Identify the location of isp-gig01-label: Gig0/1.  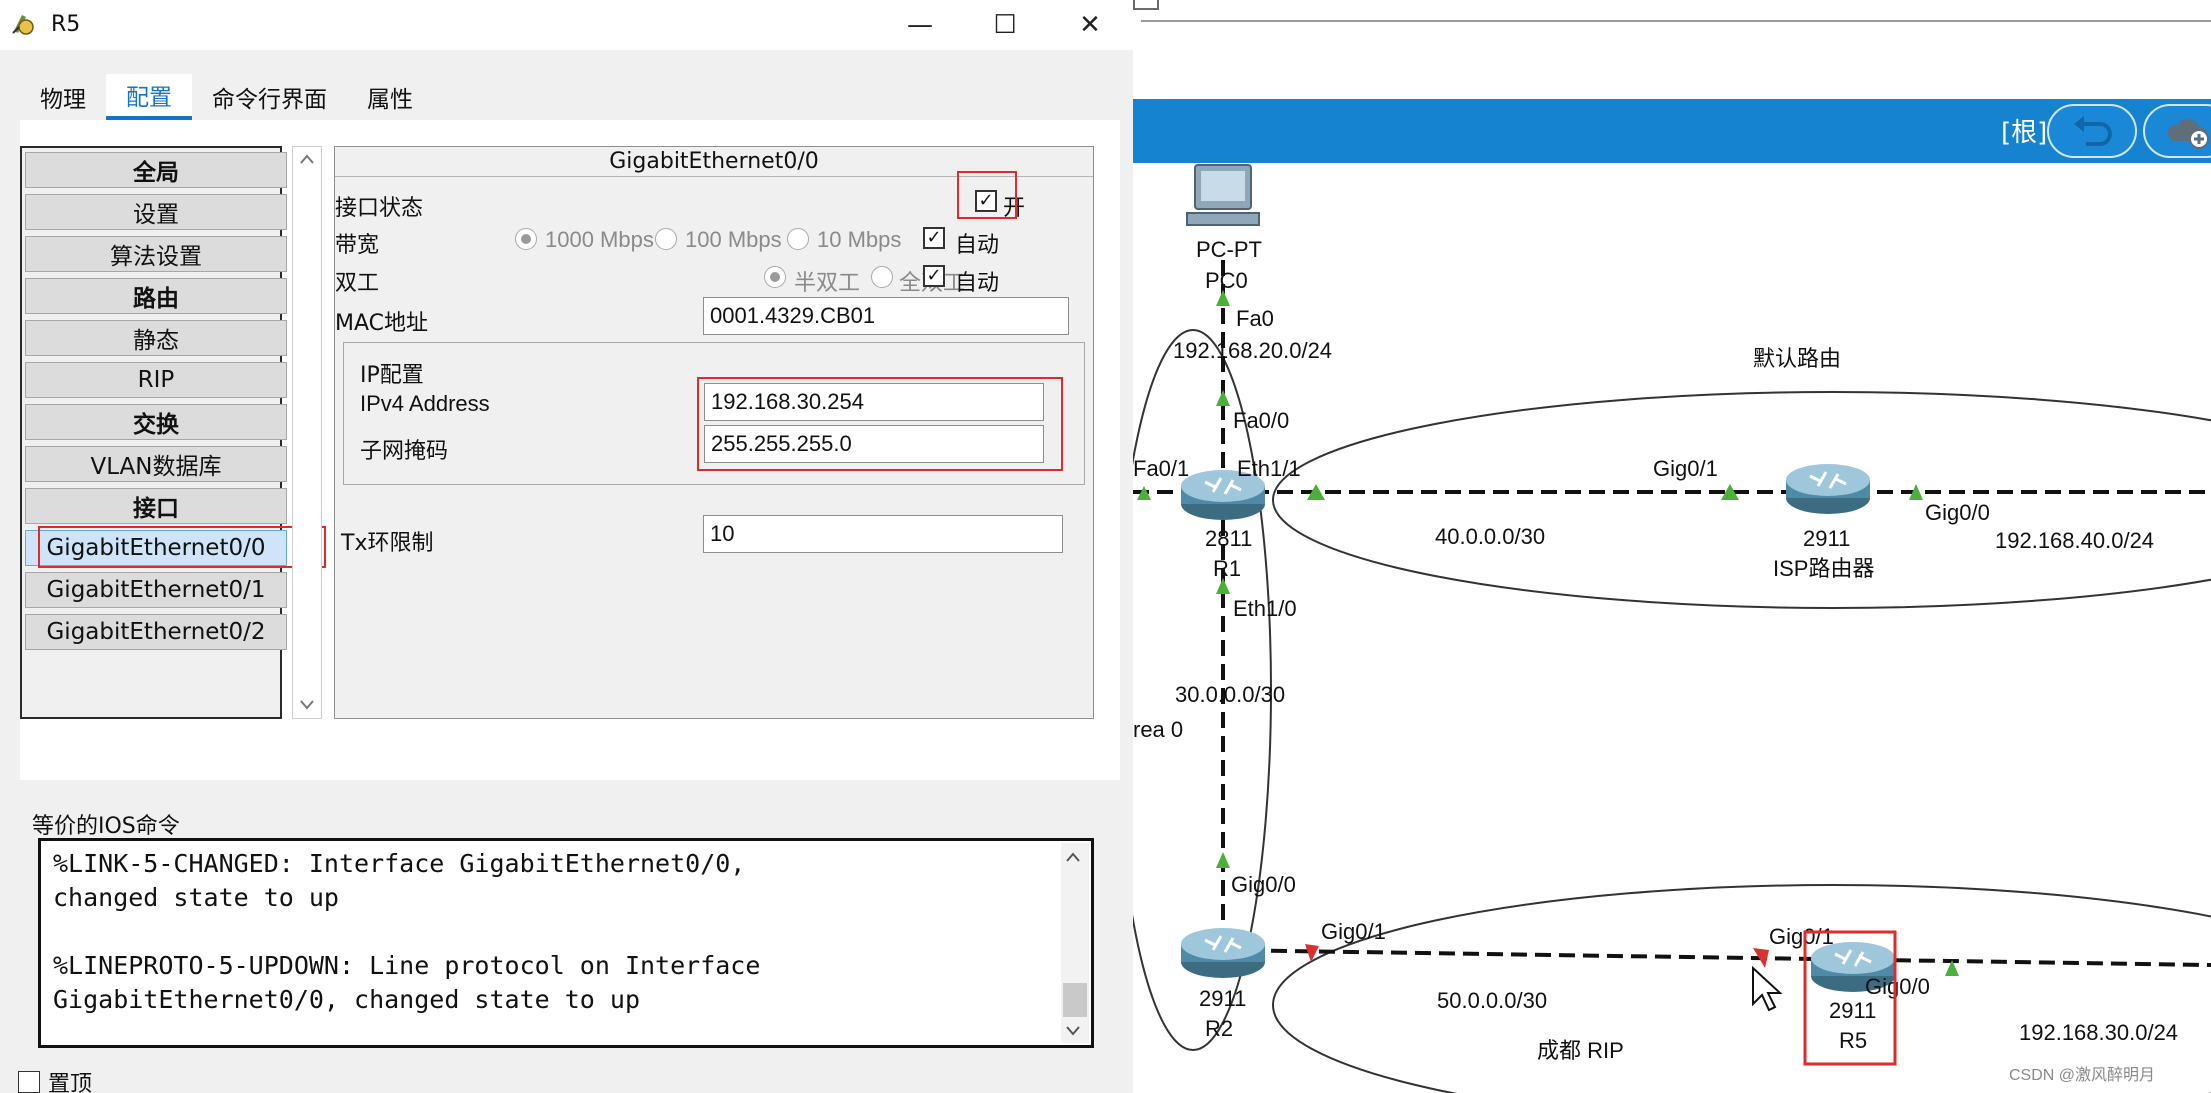
(1685, 468).